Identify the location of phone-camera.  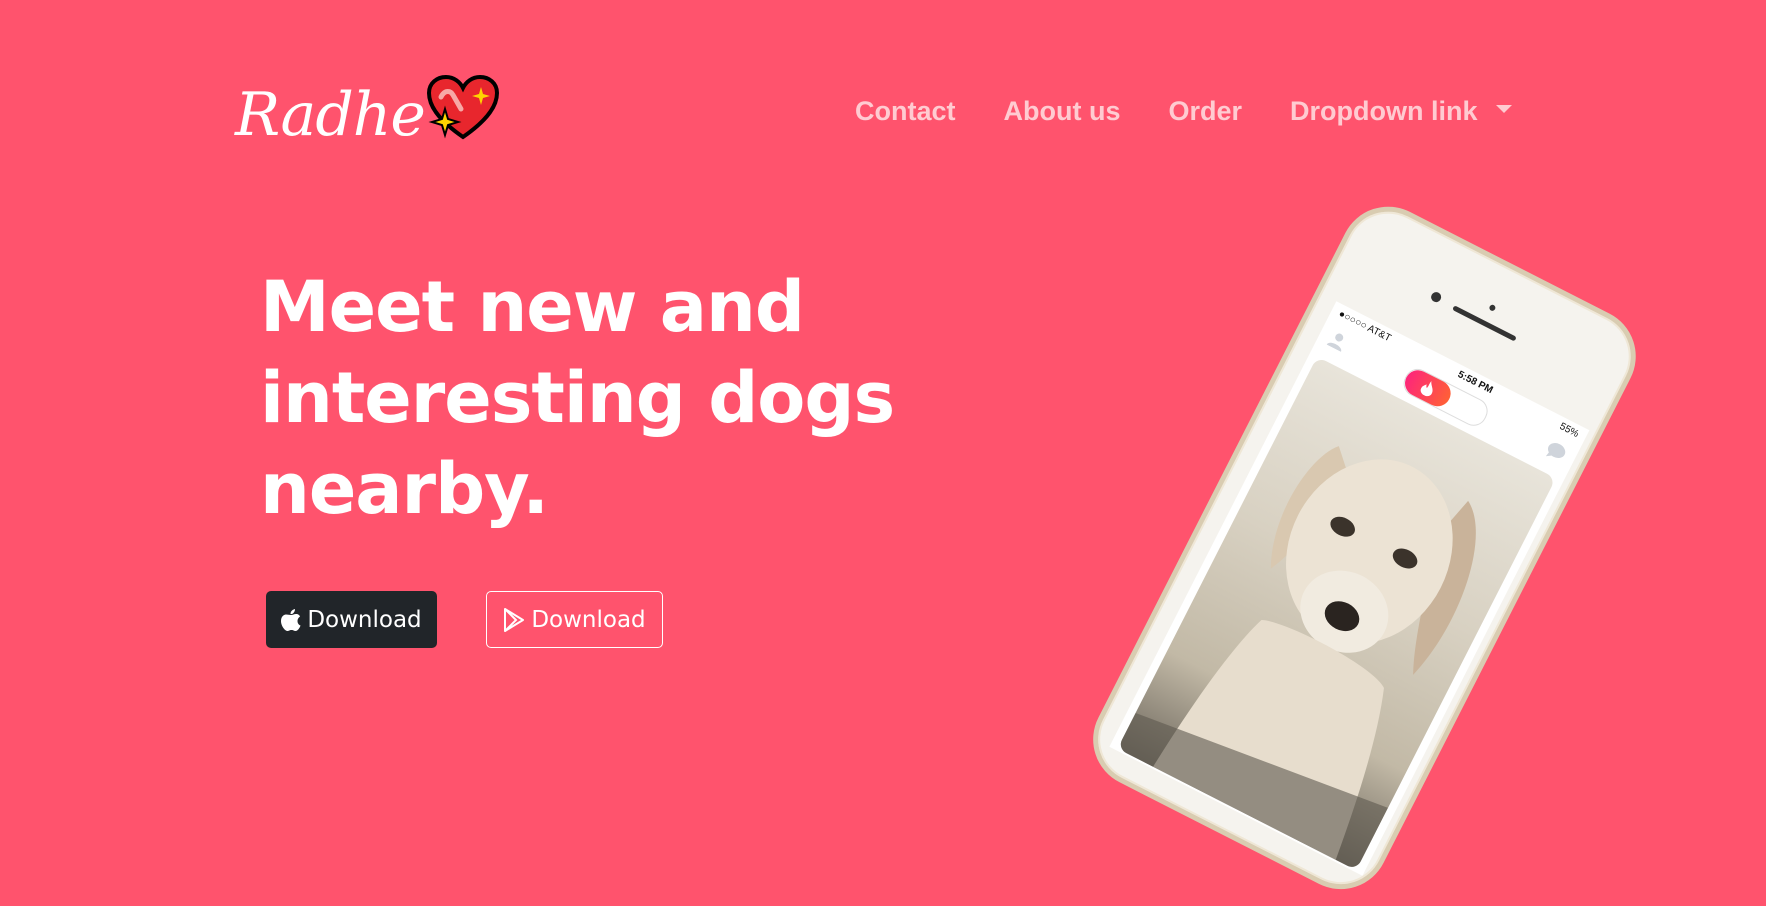
(1436, 297).